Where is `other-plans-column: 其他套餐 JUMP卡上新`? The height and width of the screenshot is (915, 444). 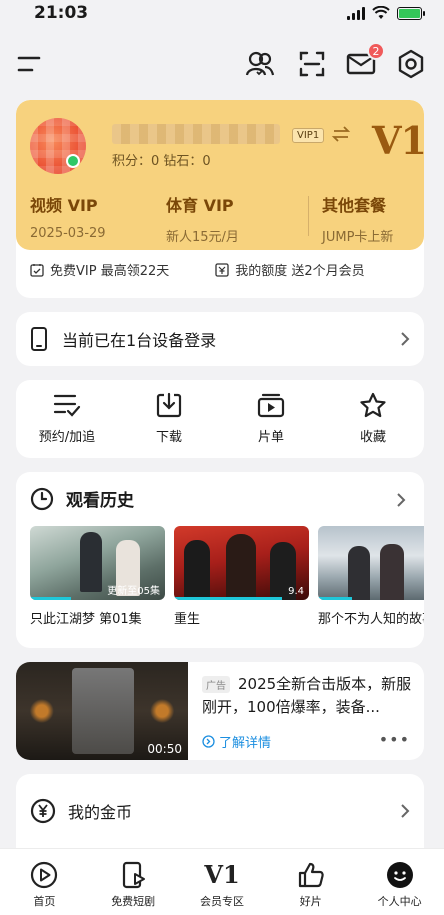 other-plans-column: 其他套餐 JUMP卡上新 is located at coordinates (357, 218).